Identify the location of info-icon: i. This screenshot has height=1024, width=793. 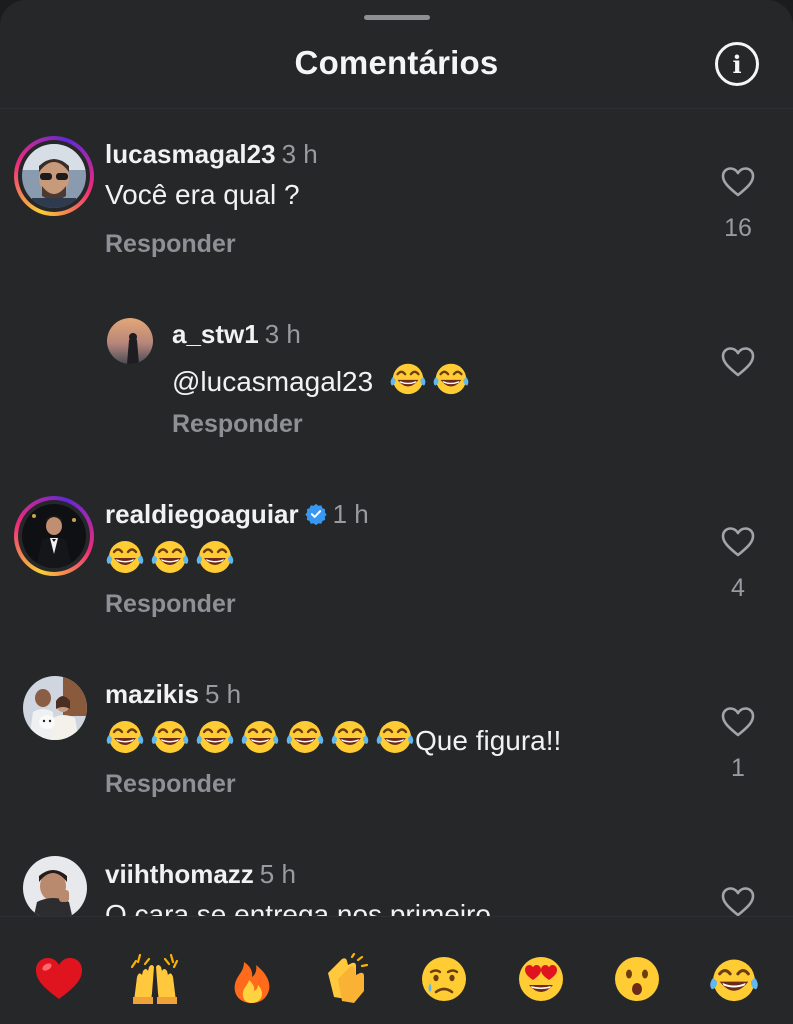
(737, 64).